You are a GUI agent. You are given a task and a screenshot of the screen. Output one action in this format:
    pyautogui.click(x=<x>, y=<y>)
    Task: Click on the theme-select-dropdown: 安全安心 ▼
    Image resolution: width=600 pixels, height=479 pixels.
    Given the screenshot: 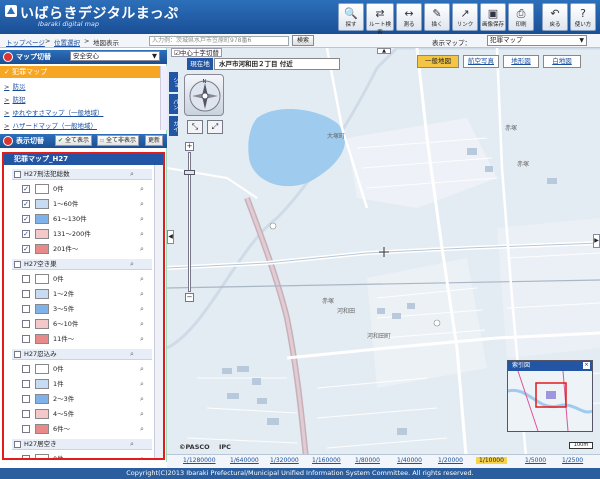 What is the action you would take?
    pyautogui.click(x=115, y=56)
    